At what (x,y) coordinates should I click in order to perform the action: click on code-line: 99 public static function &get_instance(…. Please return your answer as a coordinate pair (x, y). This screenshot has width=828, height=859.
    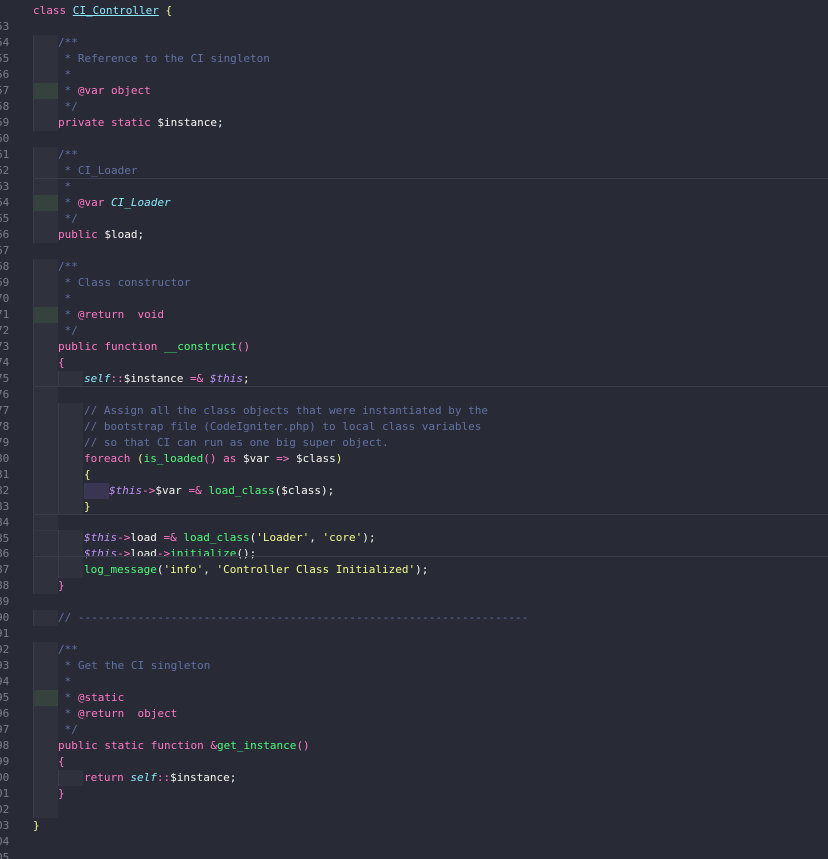
    Looking at the image, I should click on (414, 753).